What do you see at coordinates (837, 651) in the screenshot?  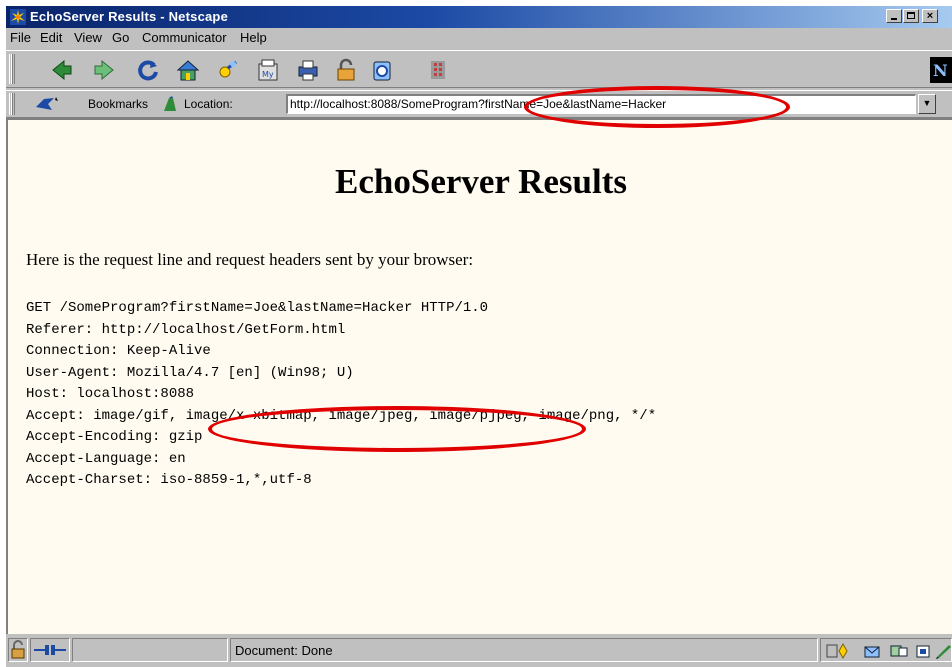 I see `navigator-icon` at bounding box center [837, 651].